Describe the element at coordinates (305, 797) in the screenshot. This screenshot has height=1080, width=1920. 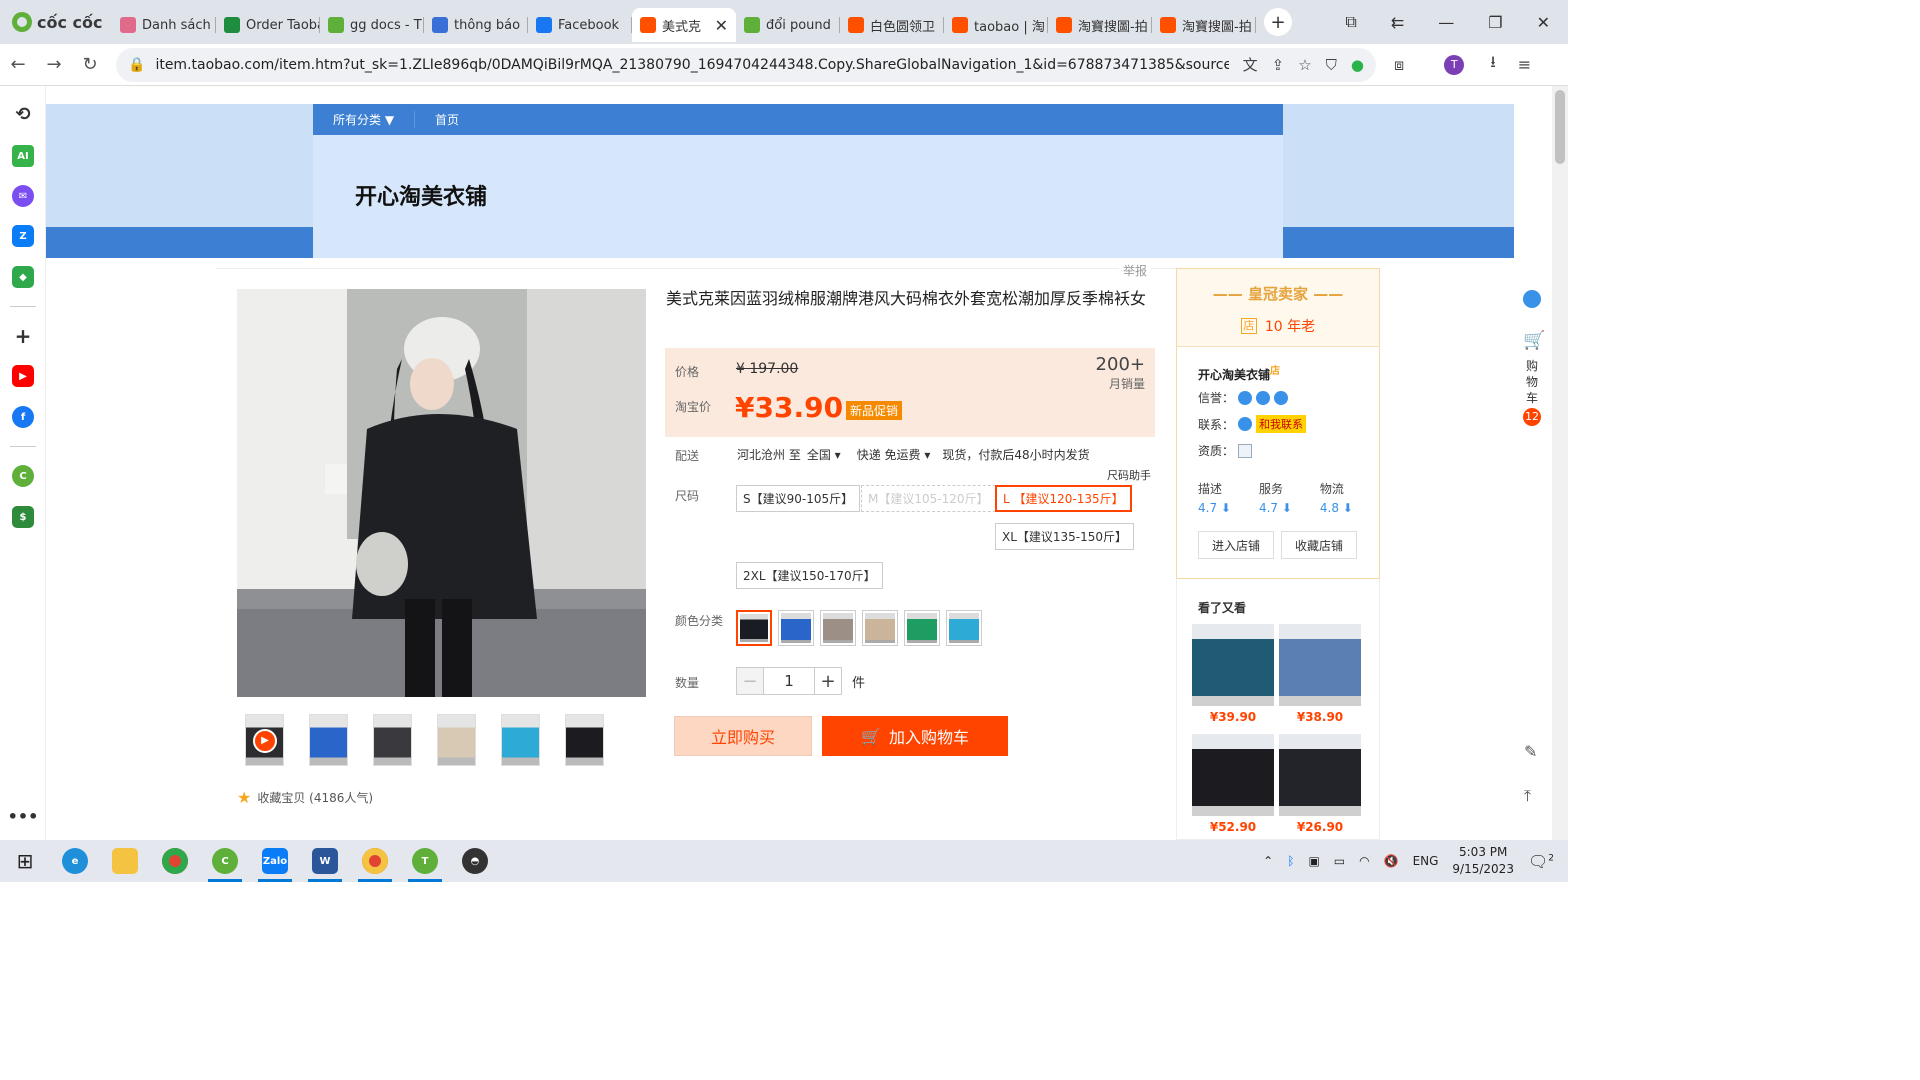
I see `favorite-item: ★ 收藏宝贝 (4186人气)` at that location.